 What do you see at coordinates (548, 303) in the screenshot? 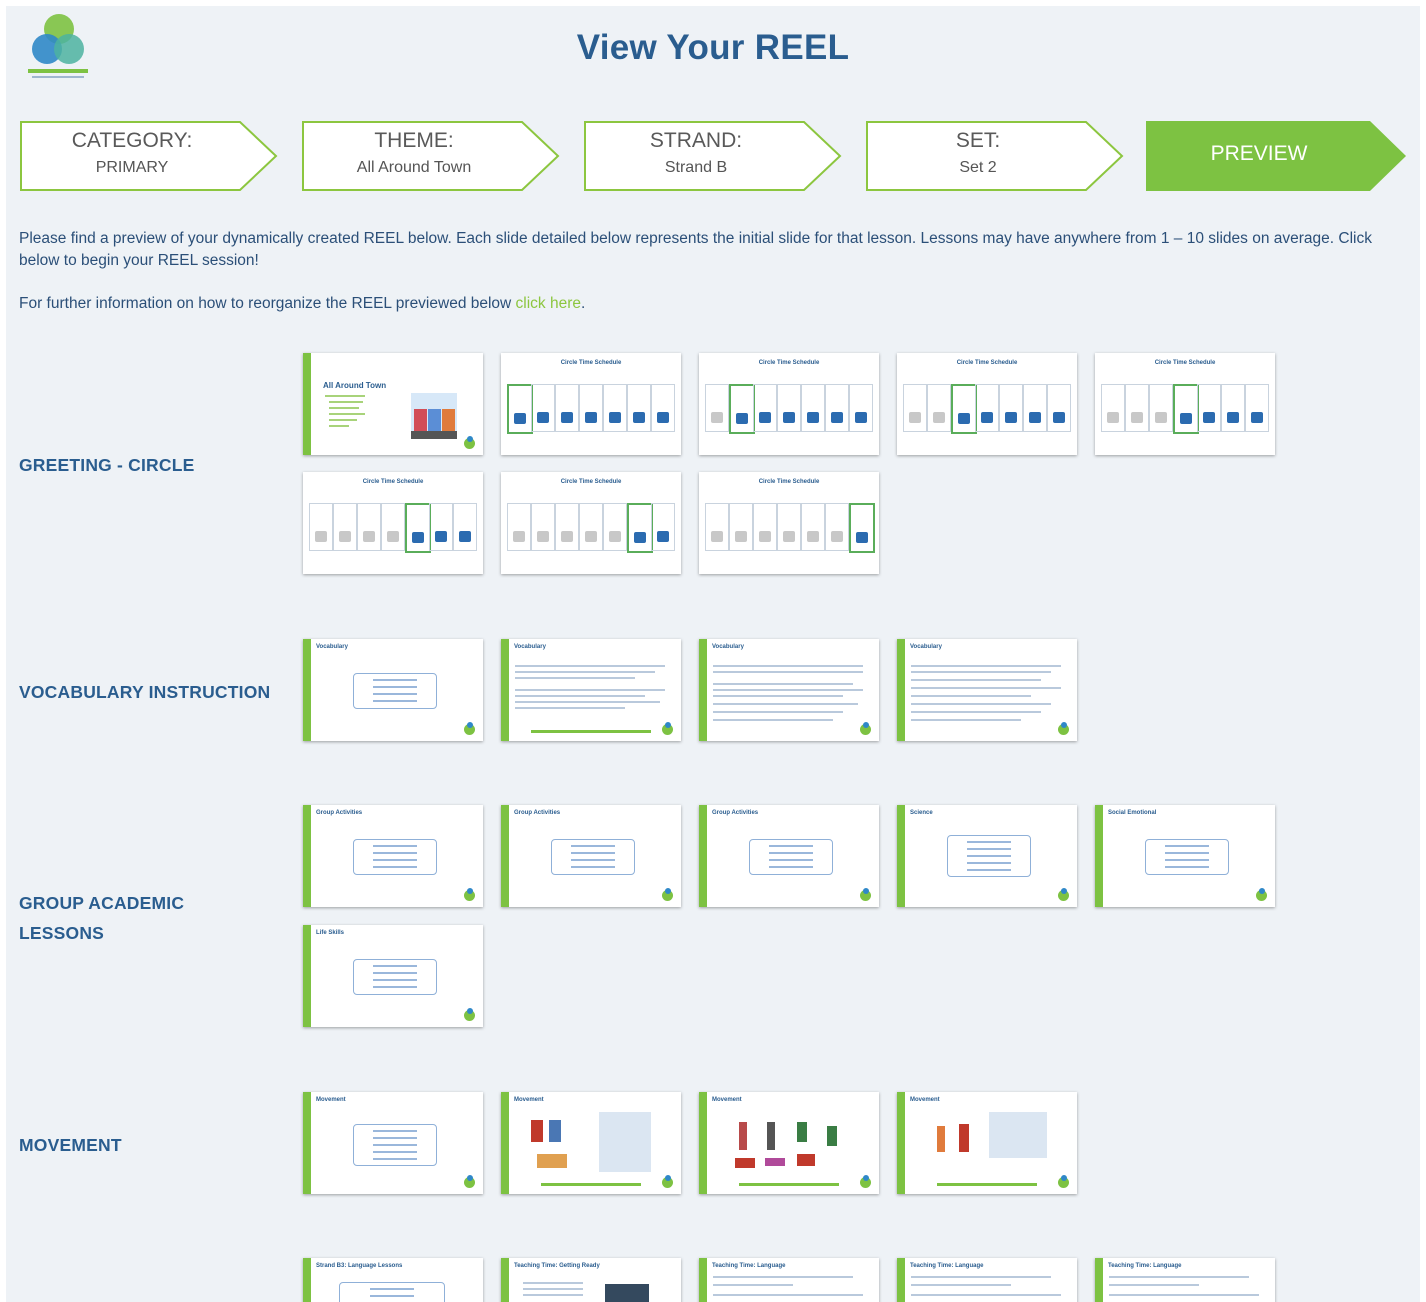
I see `click-here-link: click here` at bounding box center [548, 303].